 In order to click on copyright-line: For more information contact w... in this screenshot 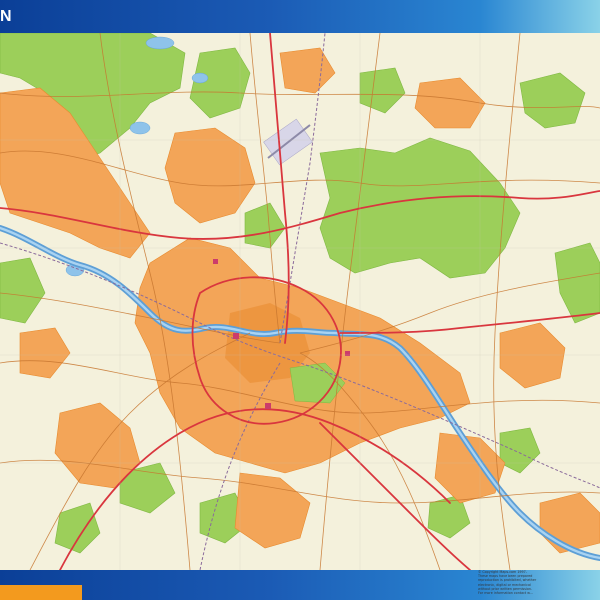, I will do `click(505, 593)`.